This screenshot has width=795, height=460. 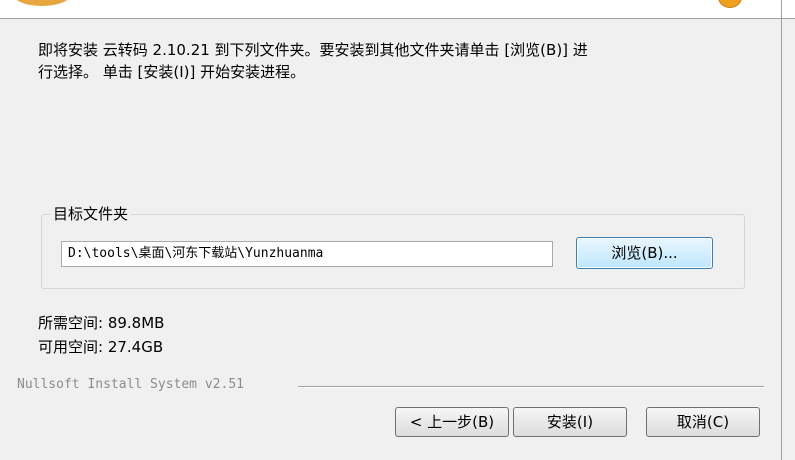 What do you see at coordinates (397, 9) in the screenshot?
I see `header-banner` at bounding box center [397, 9].